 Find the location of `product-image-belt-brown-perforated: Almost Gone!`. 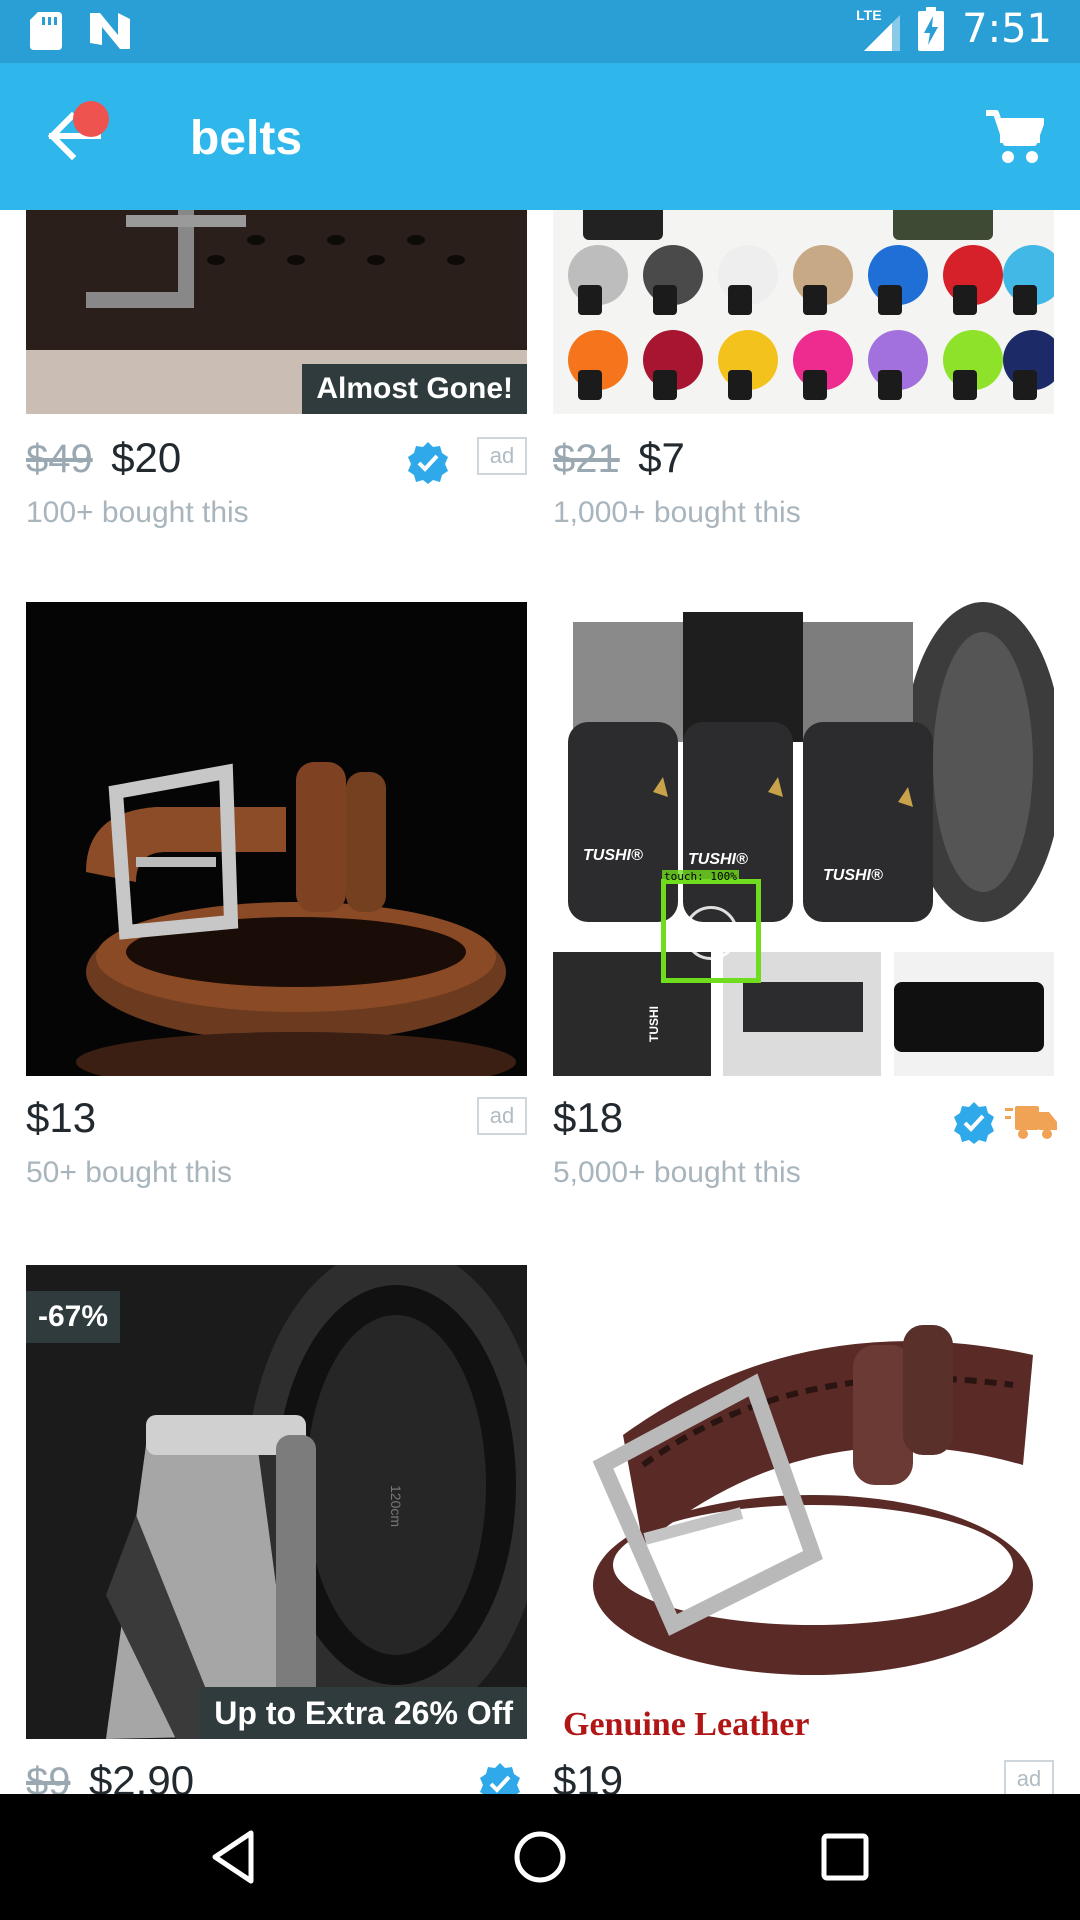

product-image-belt-brown-perforated: Almost Gone! is located at coordinates (276, 312).